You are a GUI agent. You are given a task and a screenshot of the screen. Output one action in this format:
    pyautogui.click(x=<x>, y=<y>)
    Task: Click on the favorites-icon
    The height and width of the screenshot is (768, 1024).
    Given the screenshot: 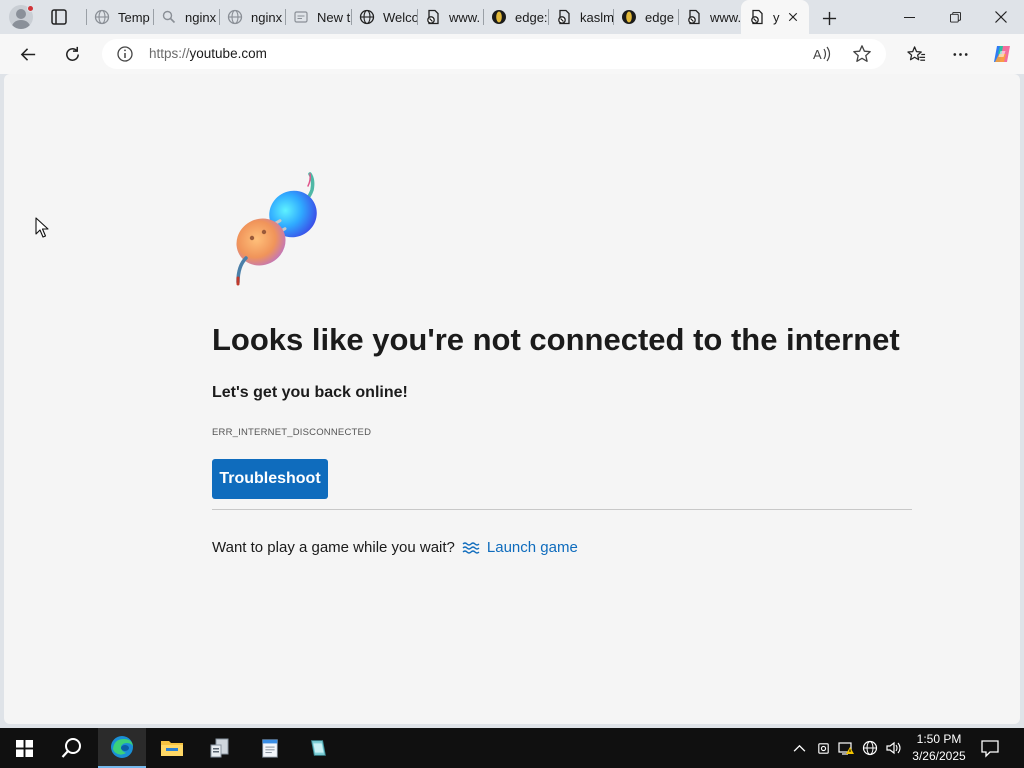 What is the action you would take?
    pyautogui.click(x=915, y=53)
    